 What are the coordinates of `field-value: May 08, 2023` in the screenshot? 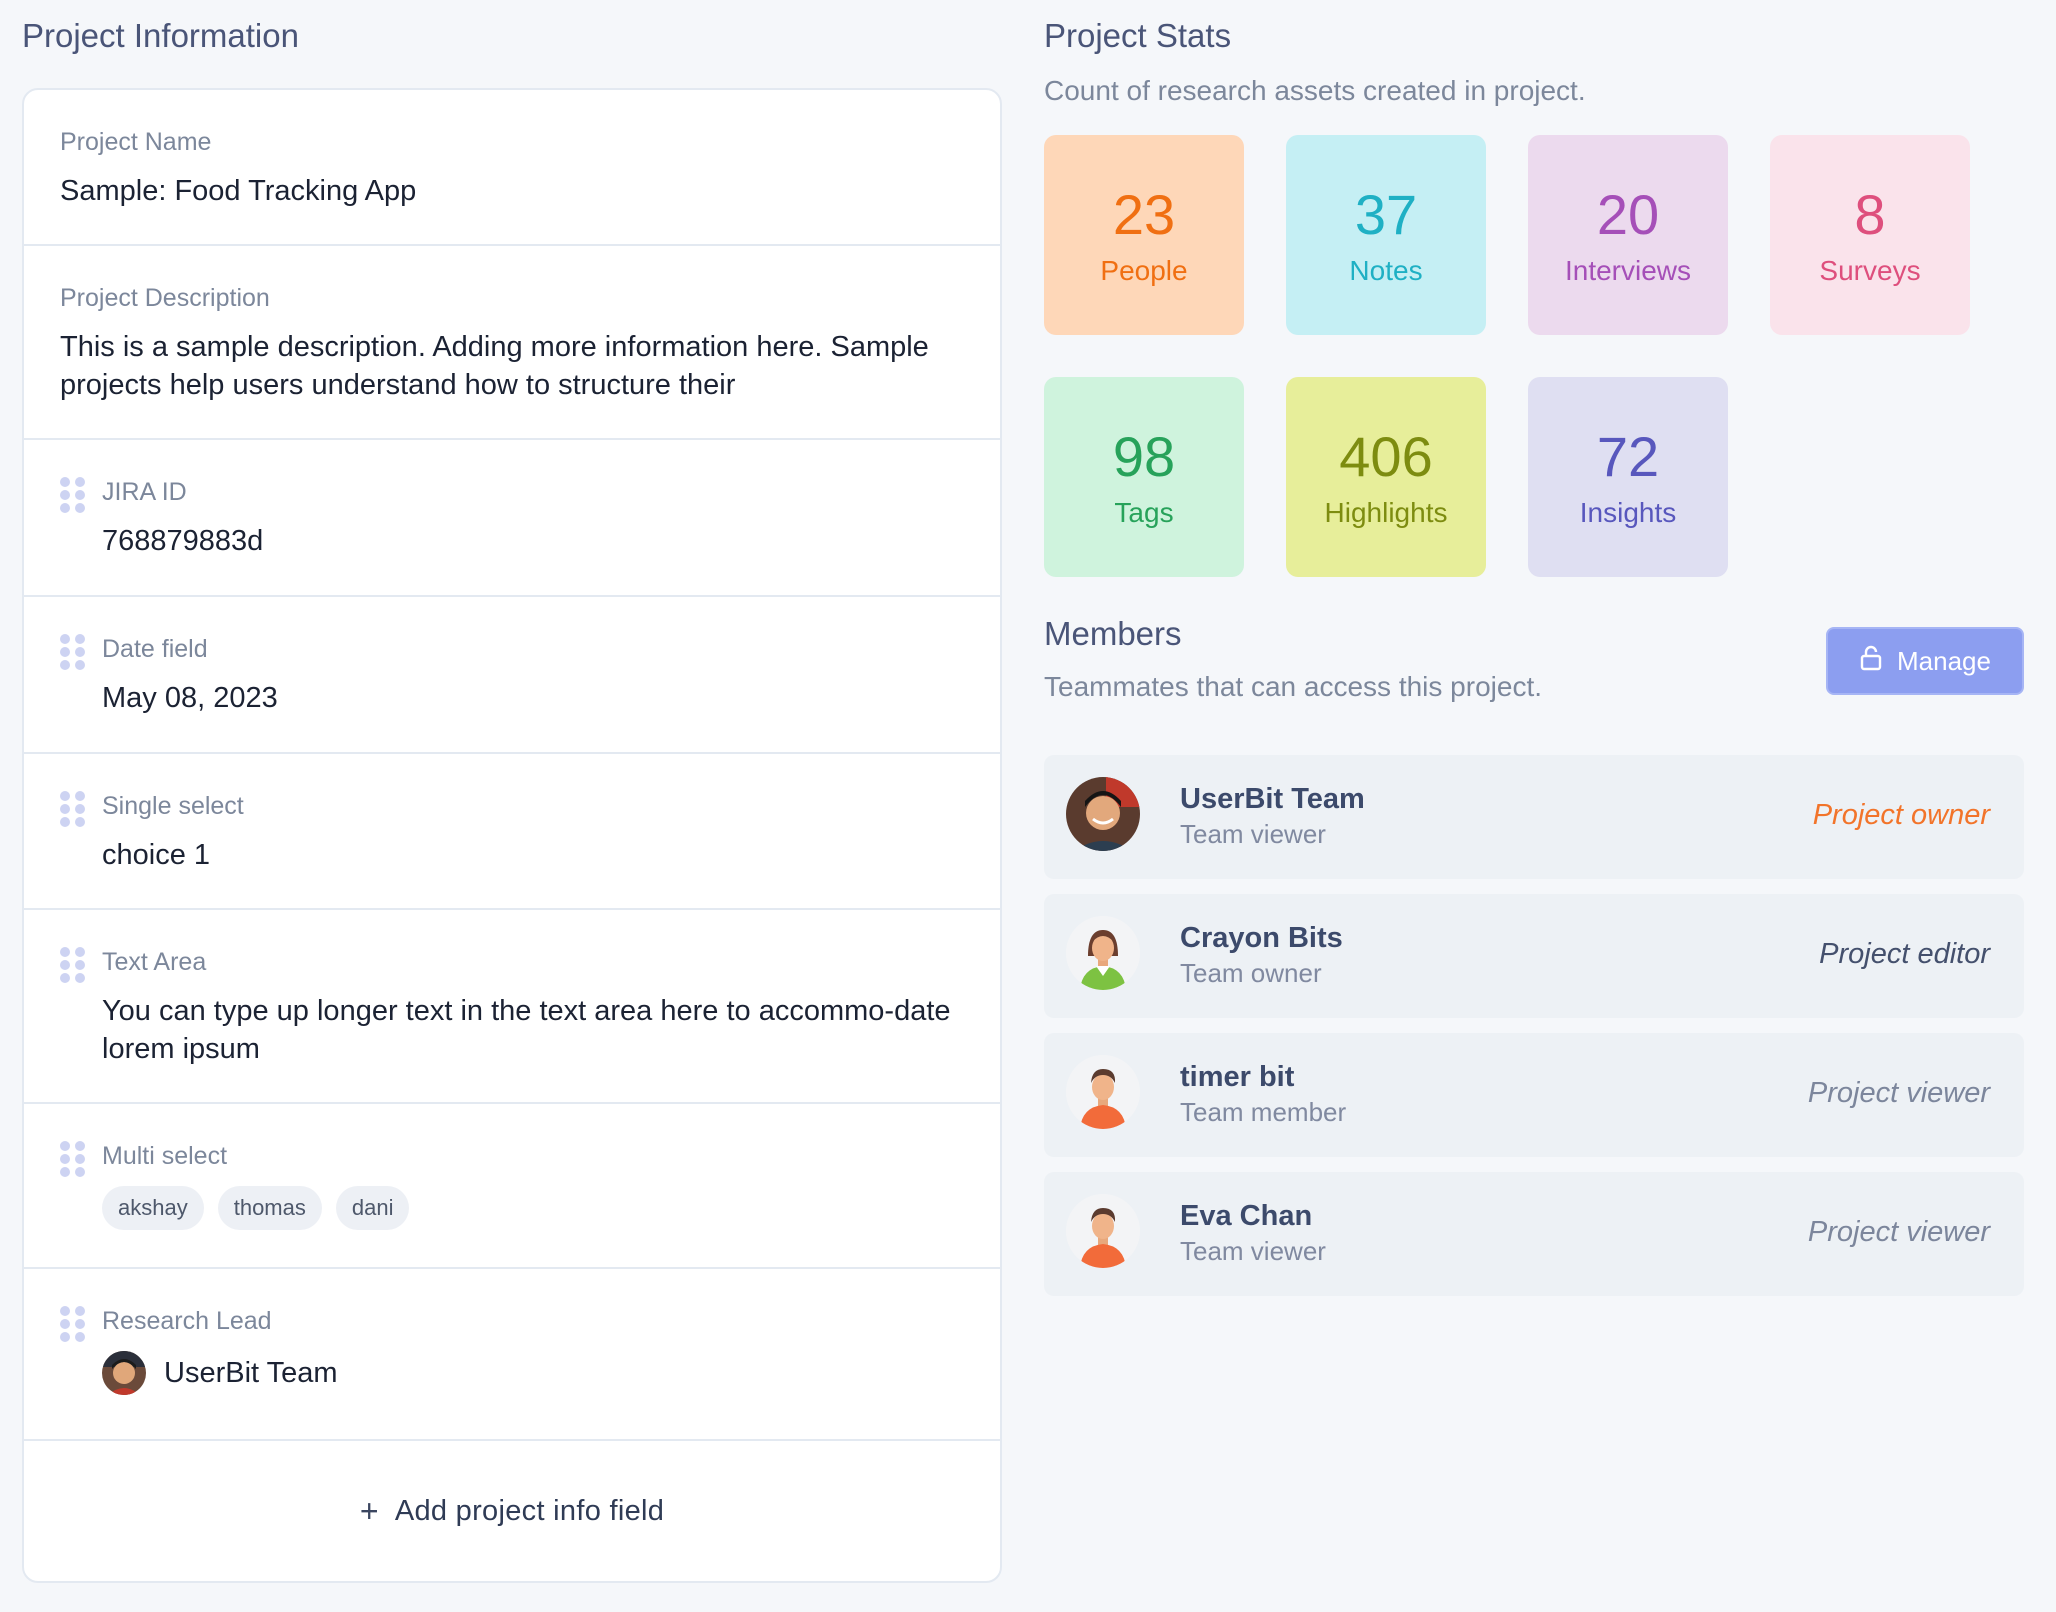 It's located at (533, 698).